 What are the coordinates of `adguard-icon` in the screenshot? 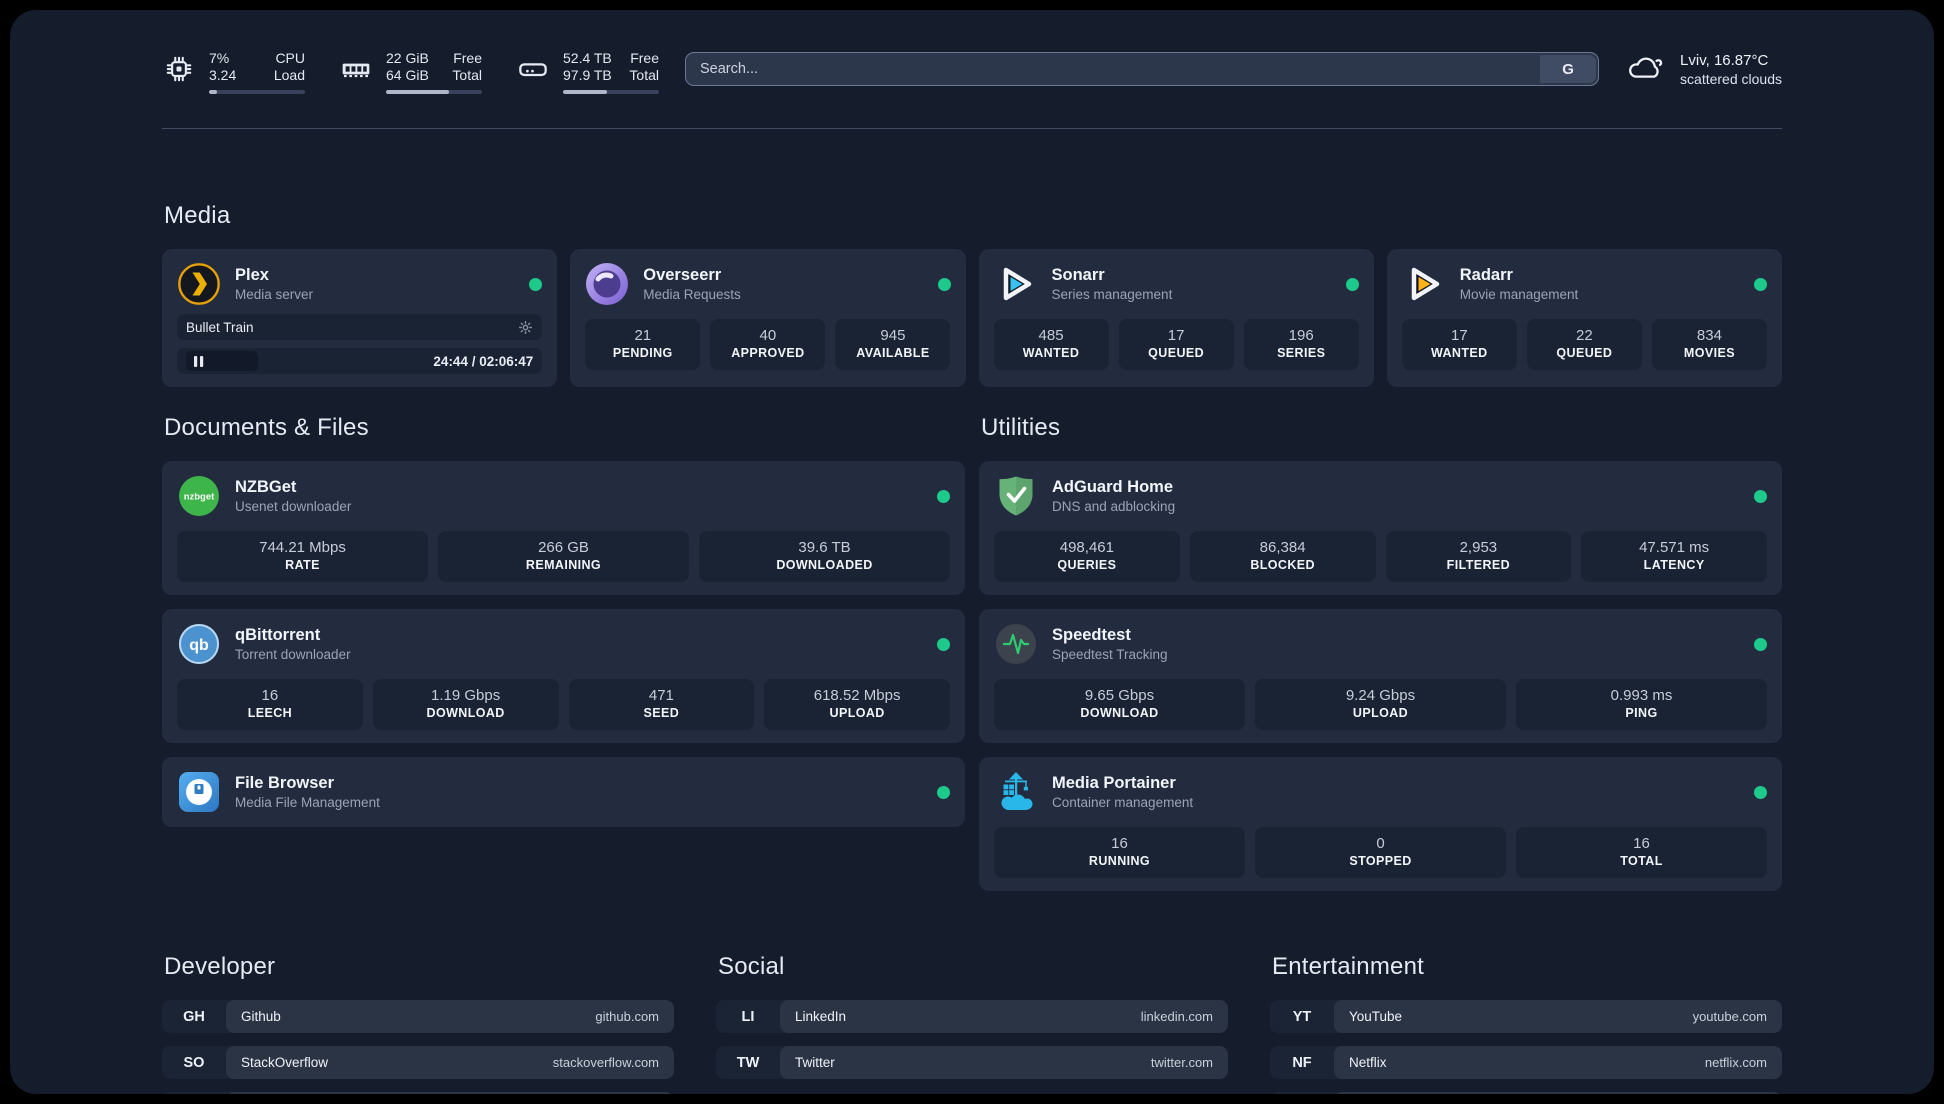 It's located at (1016, 496).